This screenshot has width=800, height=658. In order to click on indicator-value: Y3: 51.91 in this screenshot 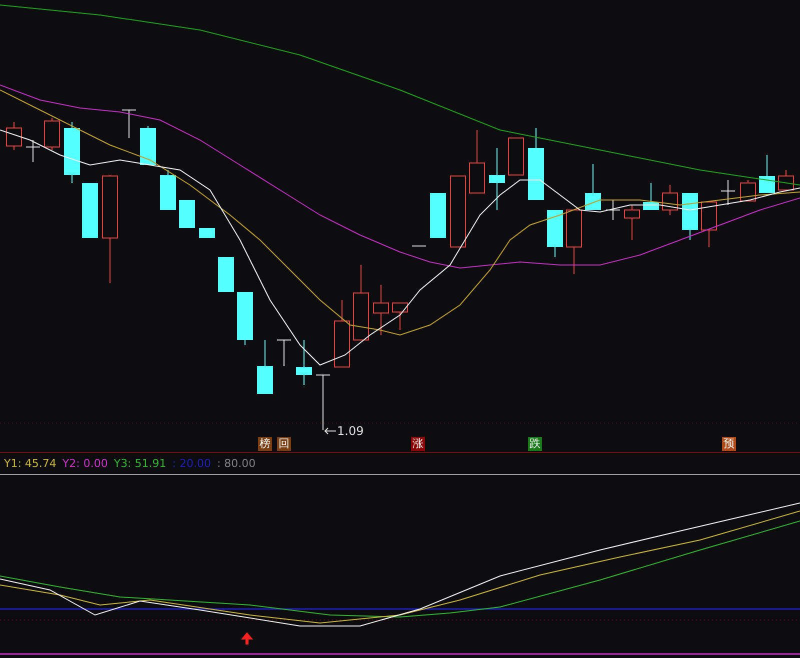, I will do `click(140, 463)`.